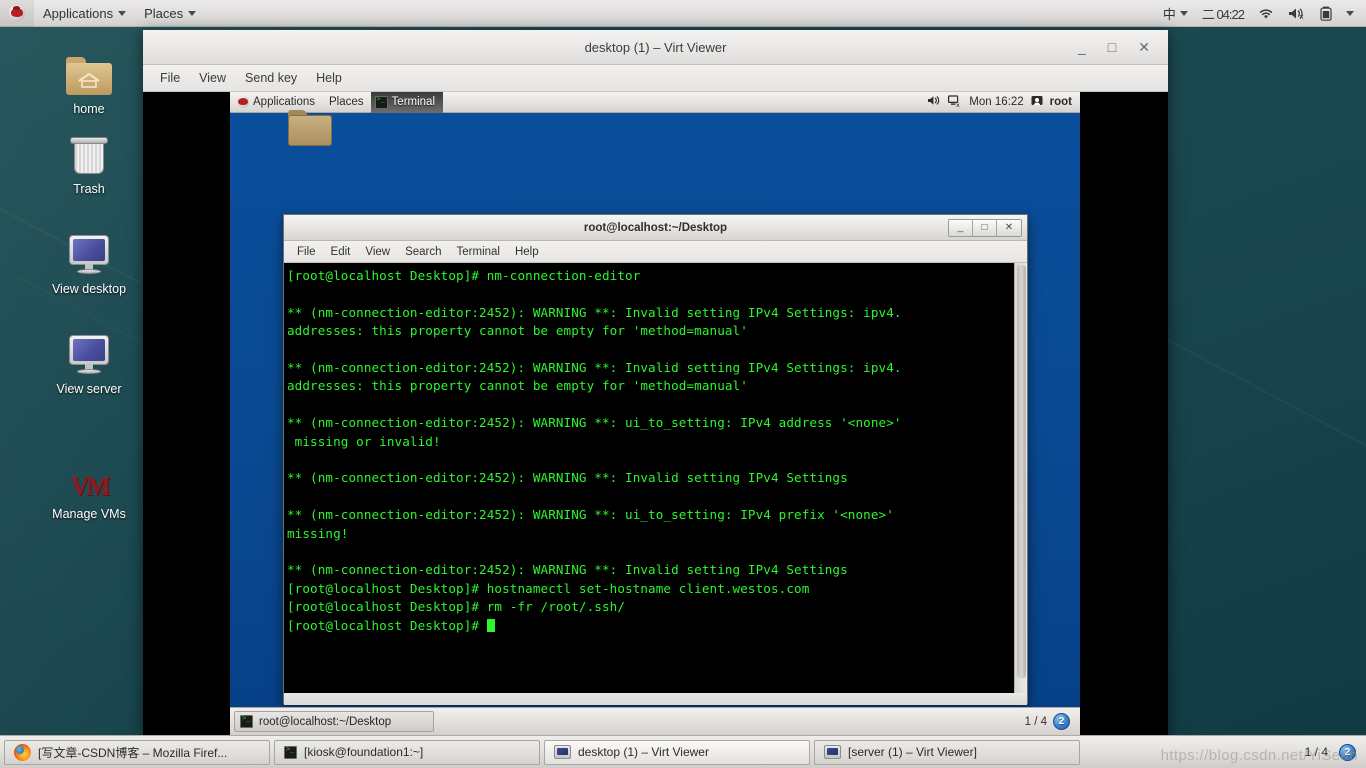  I want to click on home-folder-icon, so click(89, 71).